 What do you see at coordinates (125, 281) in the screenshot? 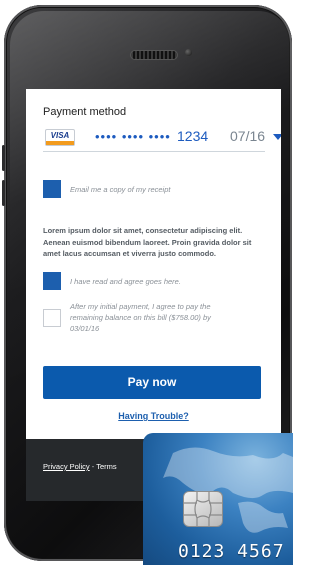
I see `agree-label: I have read and agree goes here.` at bounding box center [125, 281].